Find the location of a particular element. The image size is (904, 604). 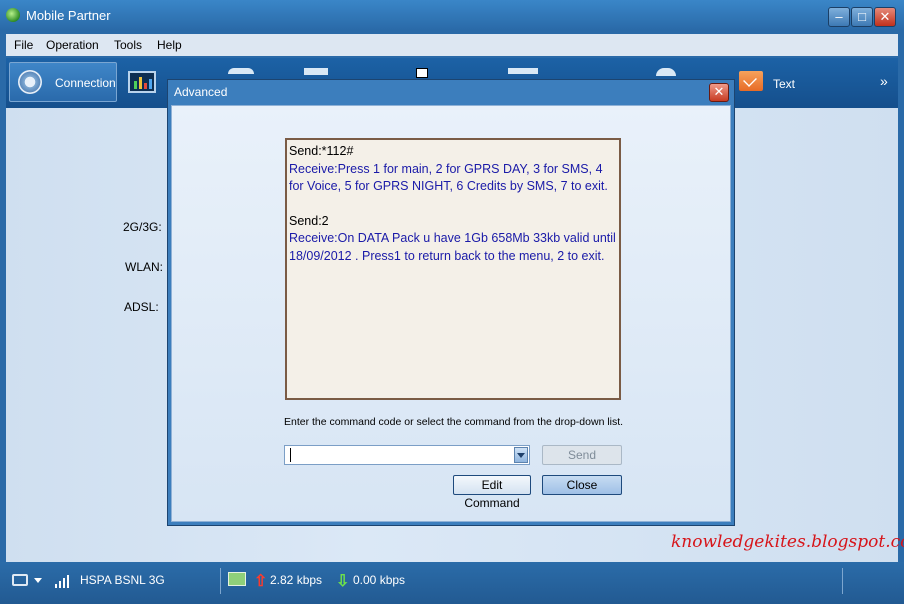

close-button: ✕ is located at coordinates (885, 17).